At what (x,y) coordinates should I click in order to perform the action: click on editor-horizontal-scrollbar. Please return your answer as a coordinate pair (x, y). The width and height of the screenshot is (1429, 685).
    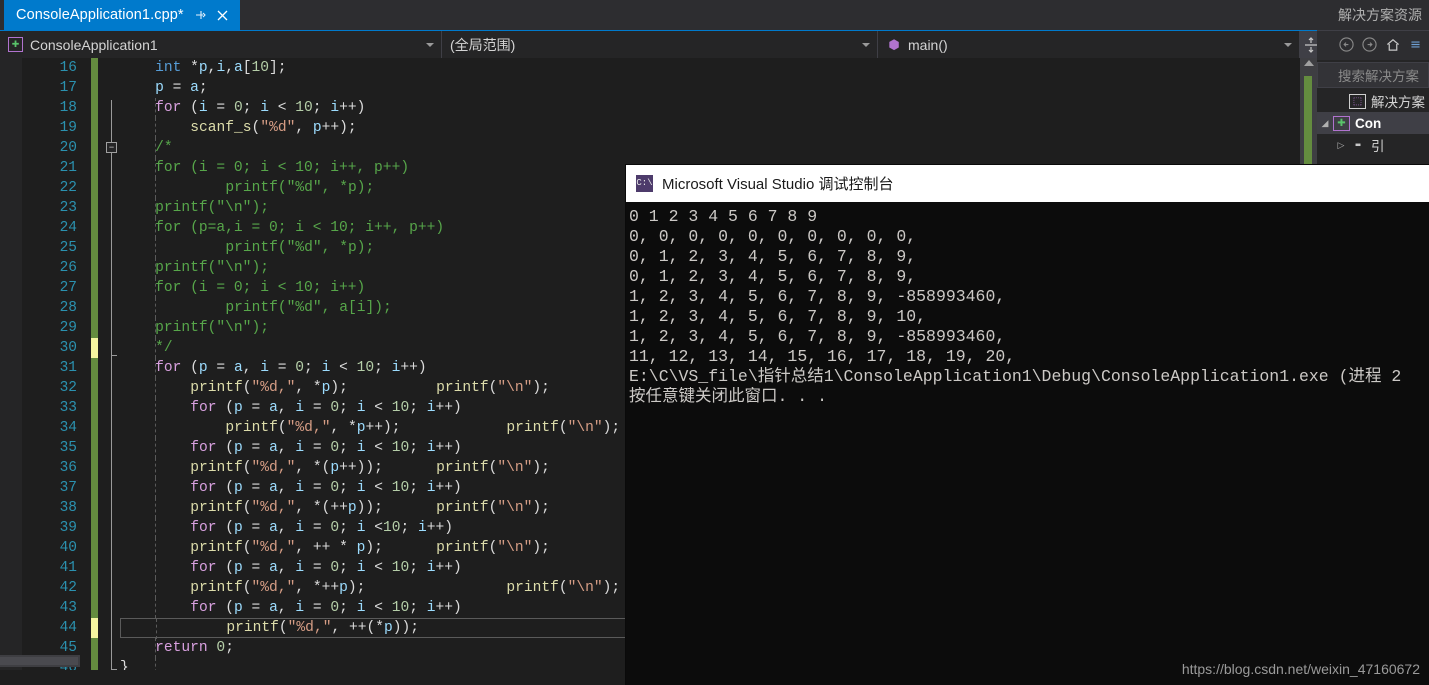
    Looking at the image, I should click on (40, 661).